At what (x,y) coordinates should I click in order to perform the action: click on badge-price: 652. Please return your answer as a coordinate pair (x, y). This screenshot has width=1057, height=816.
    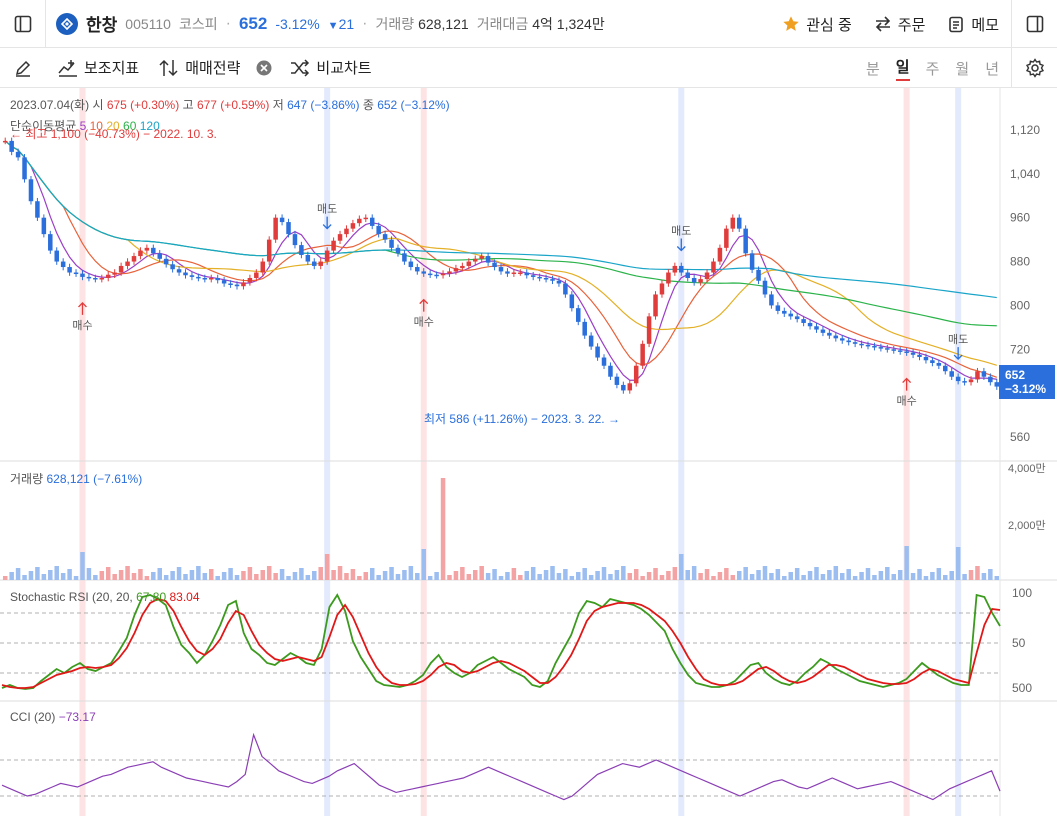
    Looking at the image, I should click on (1015, 375).